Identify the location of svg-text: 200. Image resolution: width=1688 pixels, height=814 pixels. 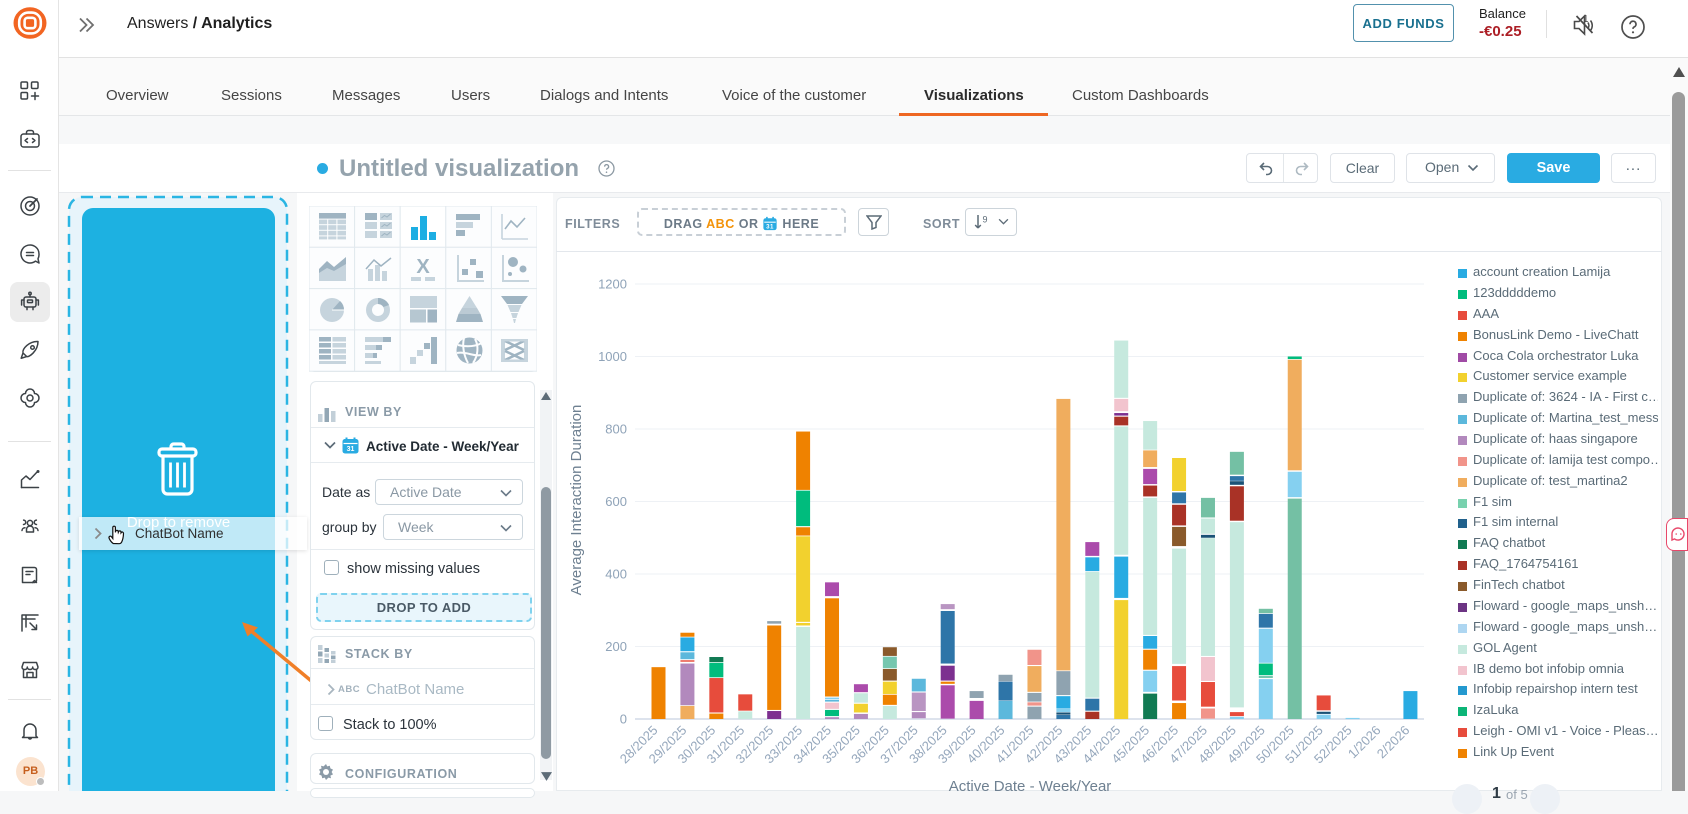
(616, 646).